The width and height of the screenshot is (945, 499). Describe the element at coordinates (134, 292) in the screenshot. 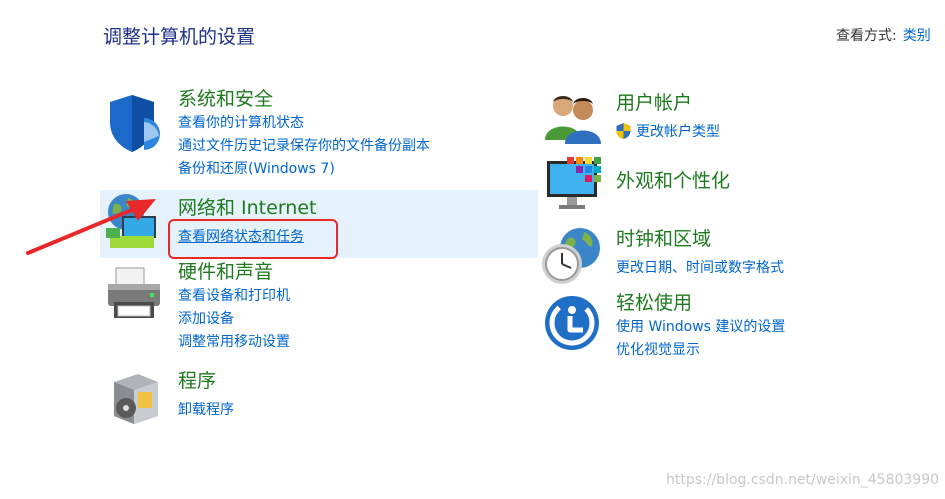

I see `printer-icon` at that location.